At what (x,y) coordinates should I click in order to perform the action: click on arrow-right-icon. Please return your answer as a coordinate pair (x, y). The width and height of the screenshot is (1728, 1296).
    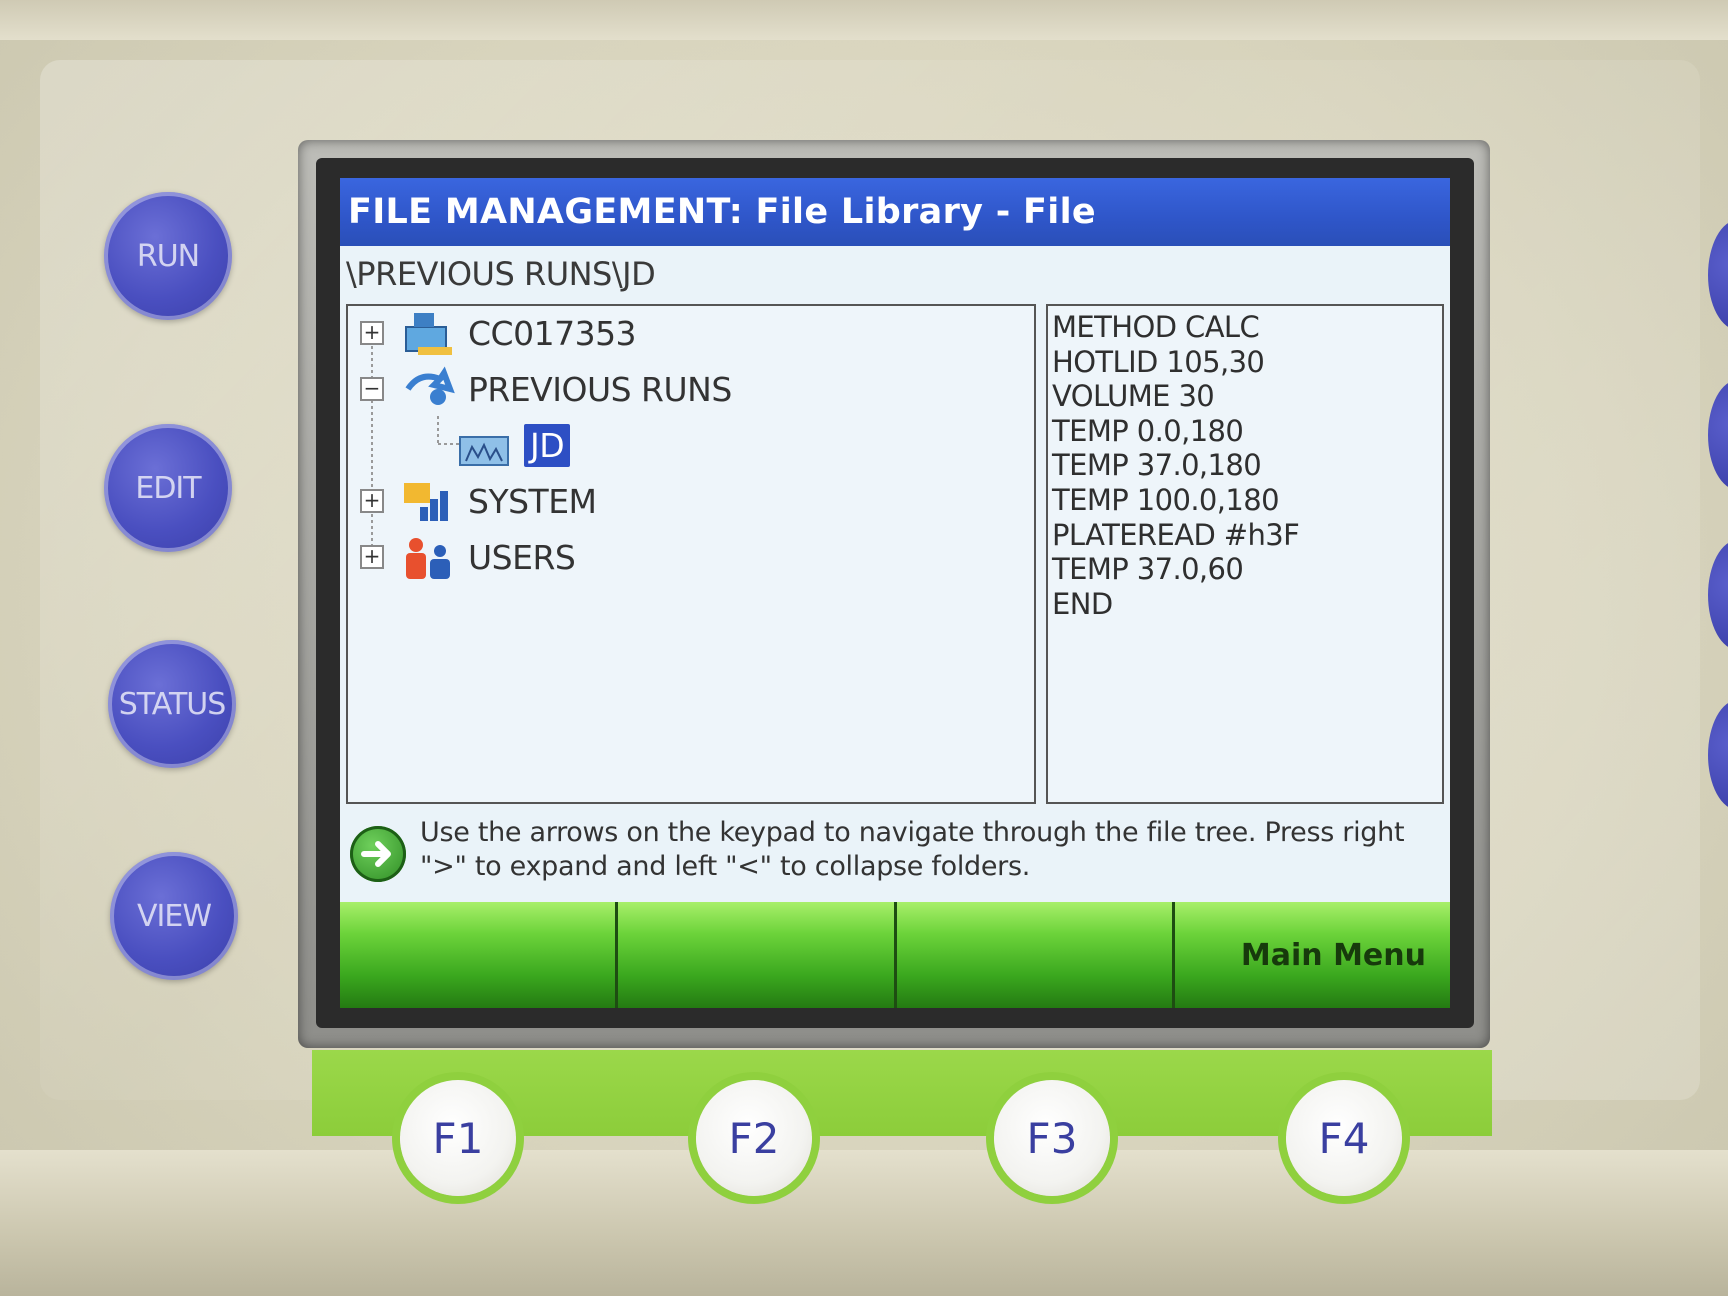
    Looking at the image, I should click on (378, 854).